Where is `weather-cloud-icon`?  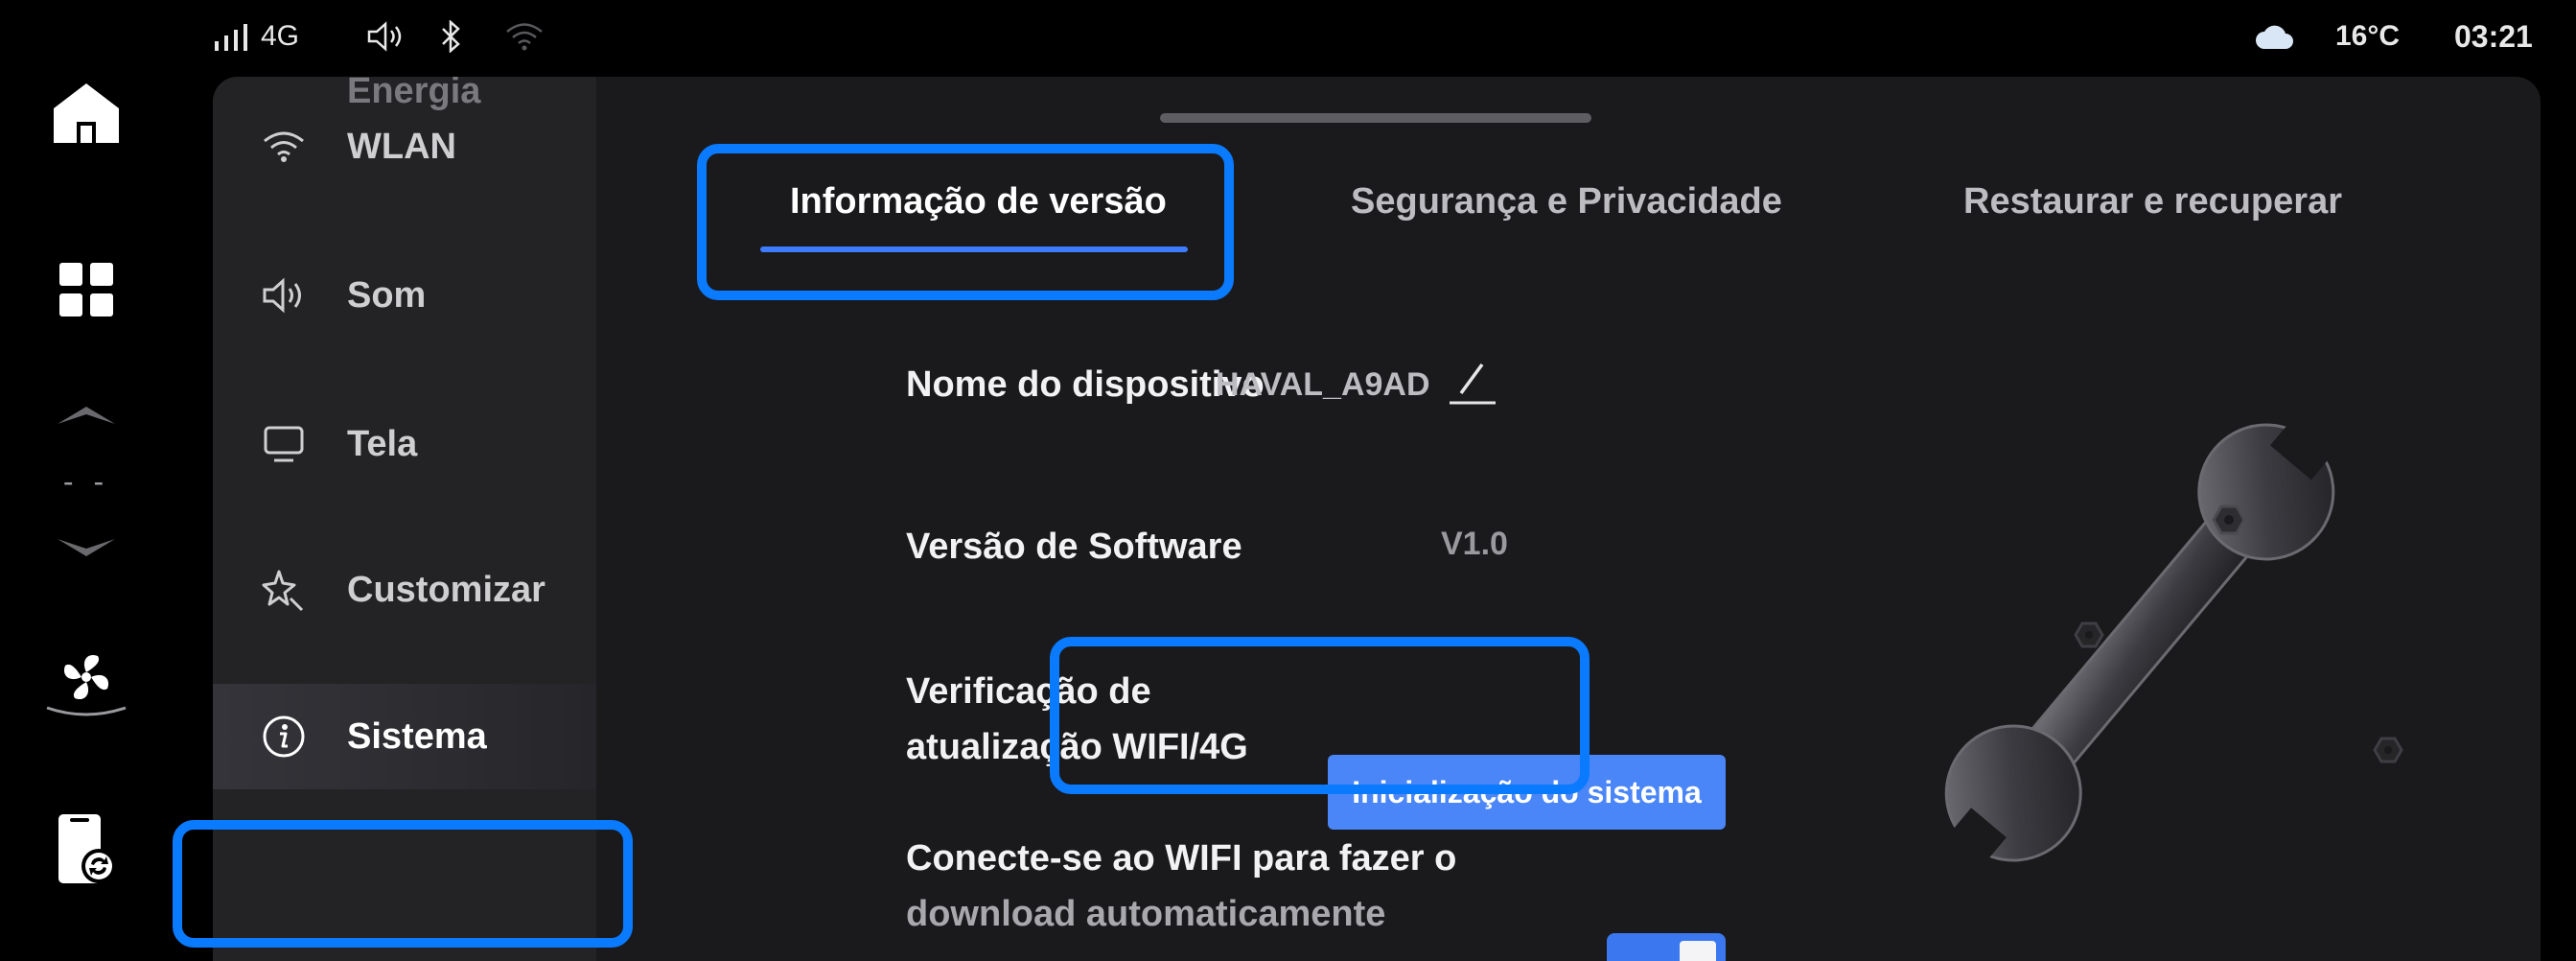 weather-cloud-icon is located at coordinates (2275, 37).